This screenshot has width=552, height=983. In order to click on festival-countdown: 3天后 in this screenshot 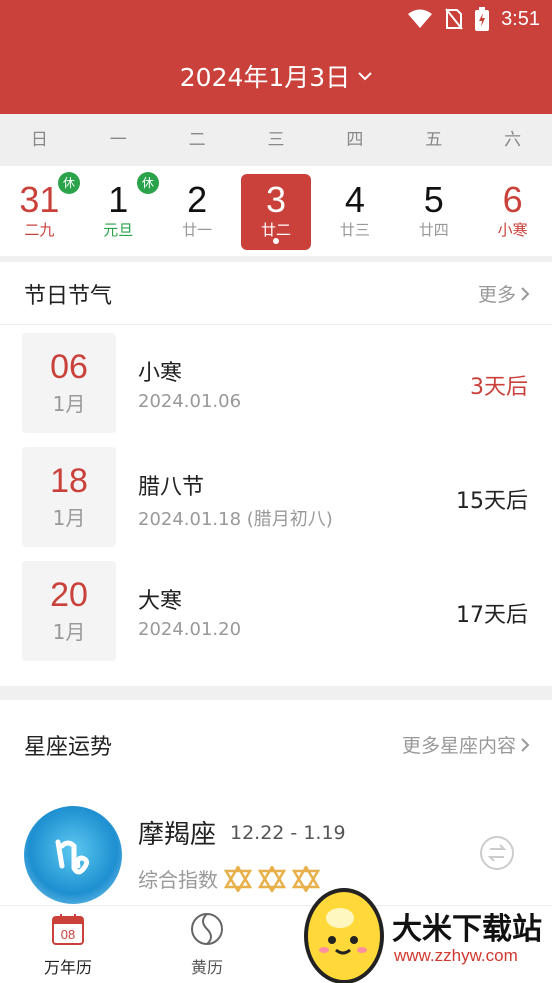, I will do `click(499, 387)`.